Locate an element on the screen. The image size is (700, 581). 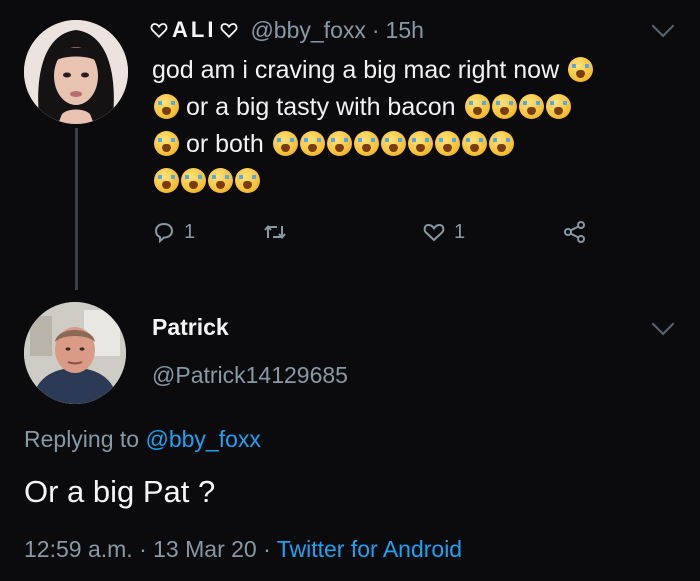
tweet-time: 15h is located at coordinates (405, 30).